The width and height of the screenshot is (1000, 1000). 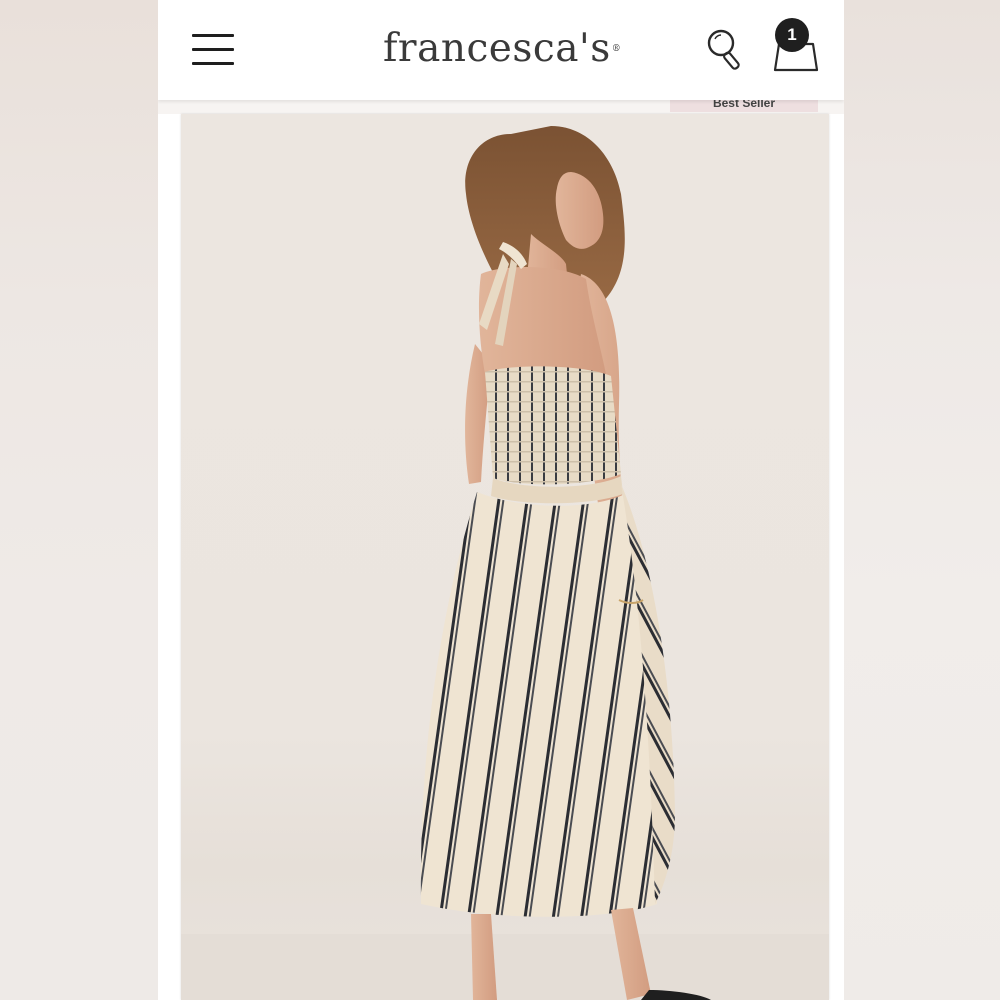 I want to click on site-logo: francesca's®, so click(x=502, y=48).